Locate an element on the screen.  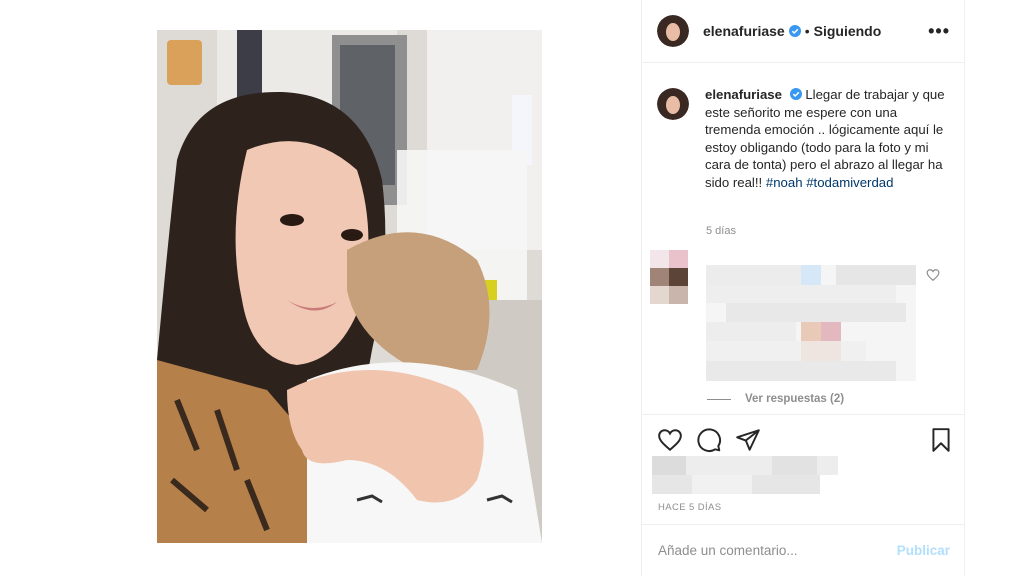
pixelated-comment-text is located at coordinates (811, 323).